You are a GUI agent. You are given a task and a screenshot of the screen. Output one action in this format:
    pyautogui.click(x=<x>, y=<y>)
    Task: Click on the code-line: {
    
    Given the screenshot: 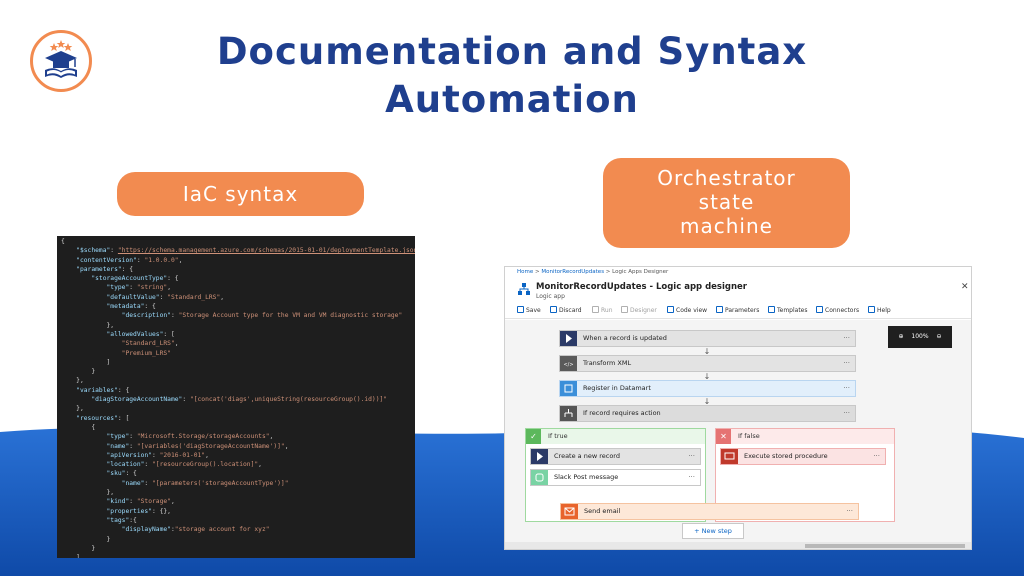 What is the action you would take?
    pyautogui.click(x=238, y=427)
    